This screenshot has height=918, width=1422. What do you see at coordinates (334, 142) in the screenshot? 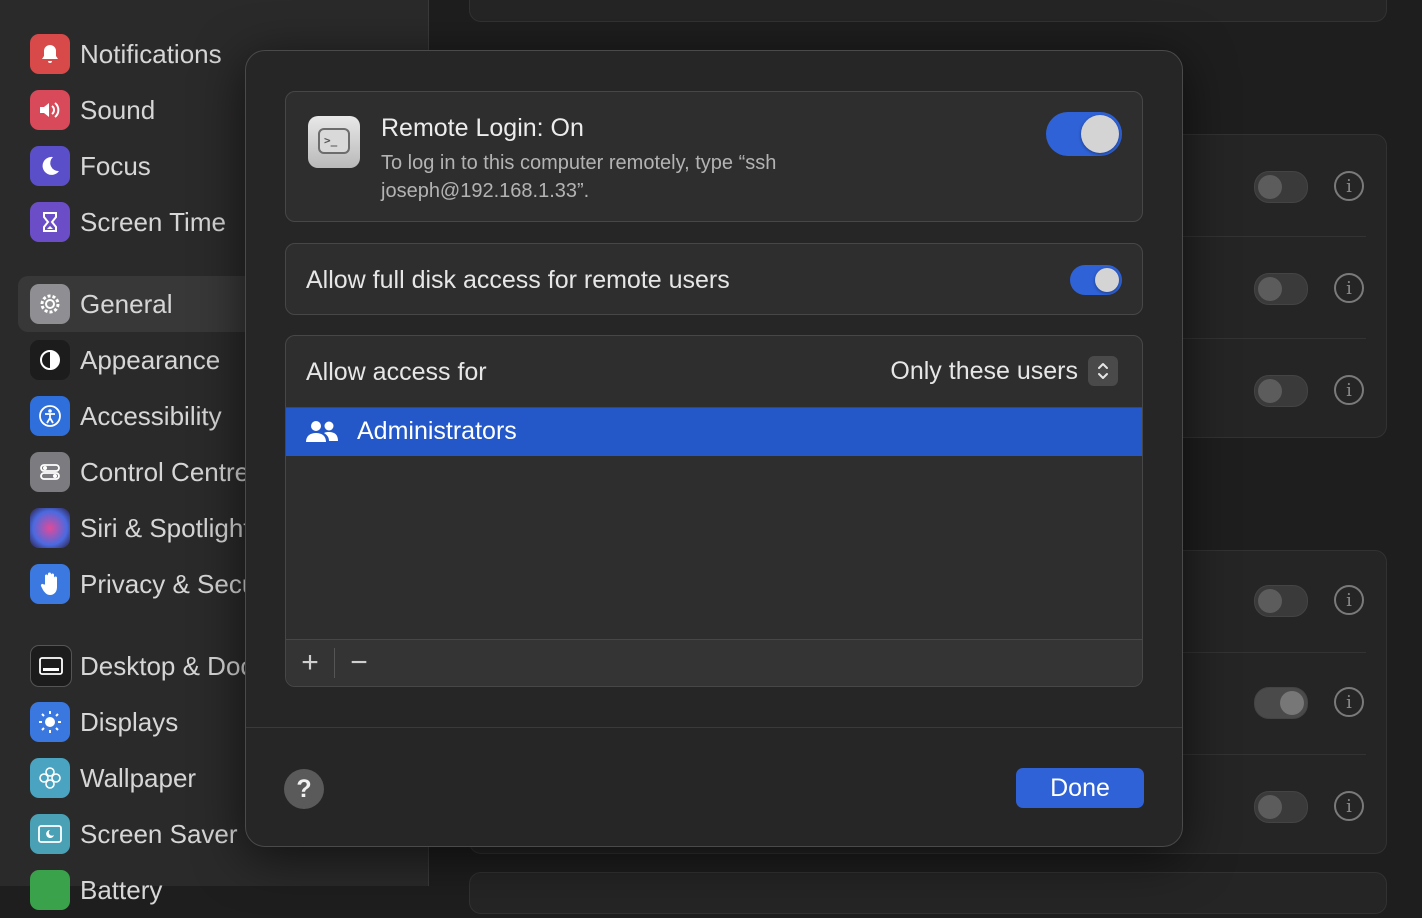
I see `terminal-icon: >_` at bounding box center [334, 142].